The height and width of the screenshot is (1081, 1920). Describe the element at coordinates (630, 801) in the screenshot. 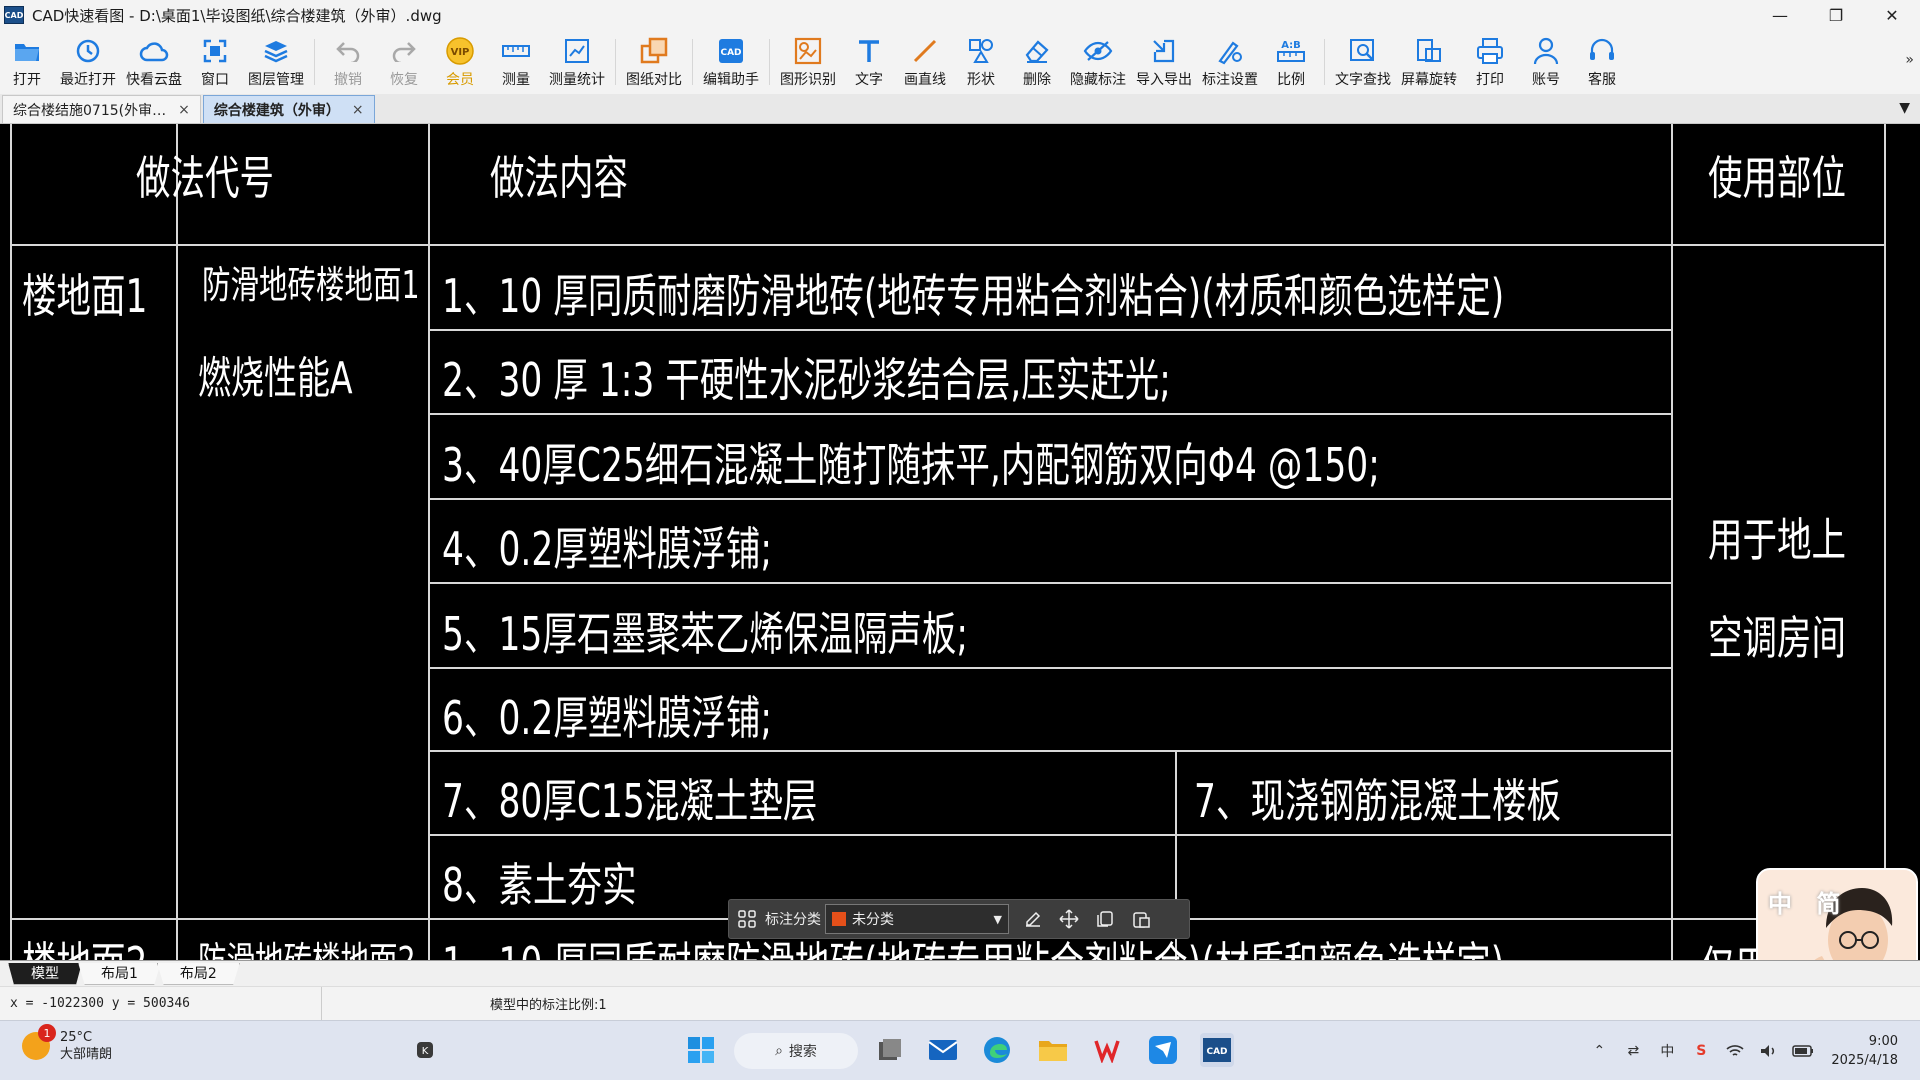

I see `step-7: 7、80厚C15混凝土垫层` at that location.